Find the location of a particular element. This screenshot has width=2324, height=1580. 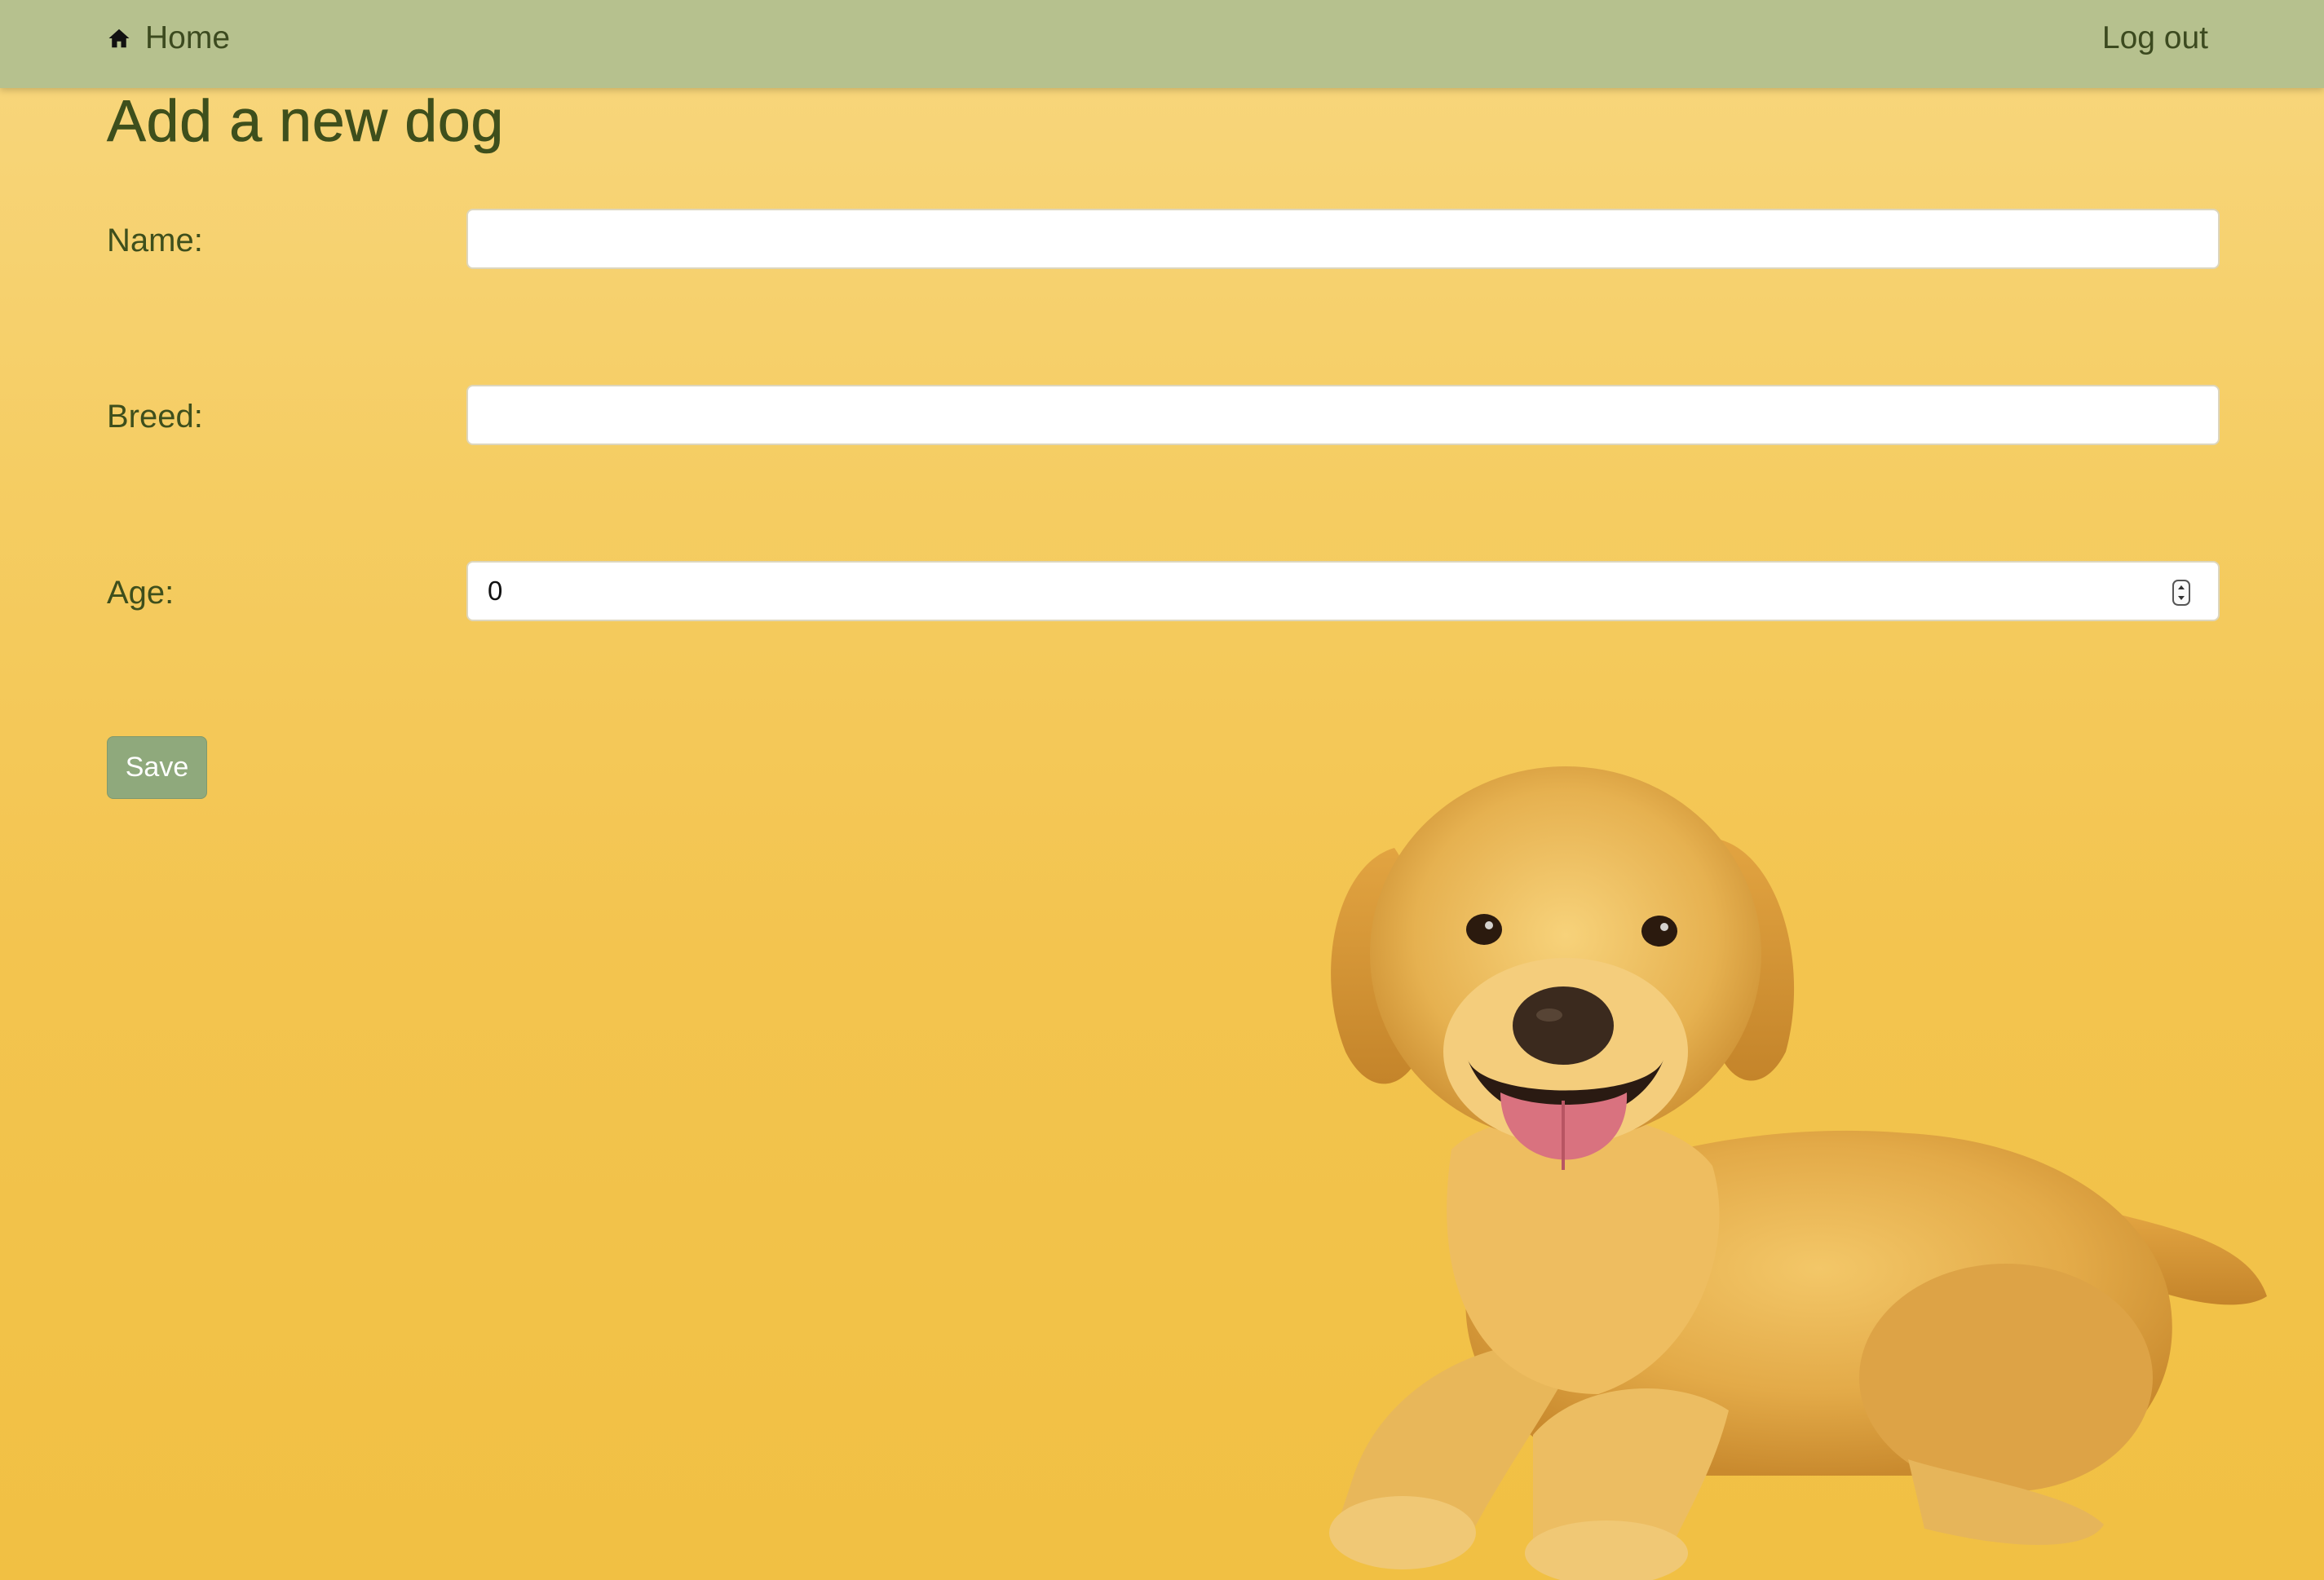

breed-row: Breed: is located at coordinates (1165, 417).